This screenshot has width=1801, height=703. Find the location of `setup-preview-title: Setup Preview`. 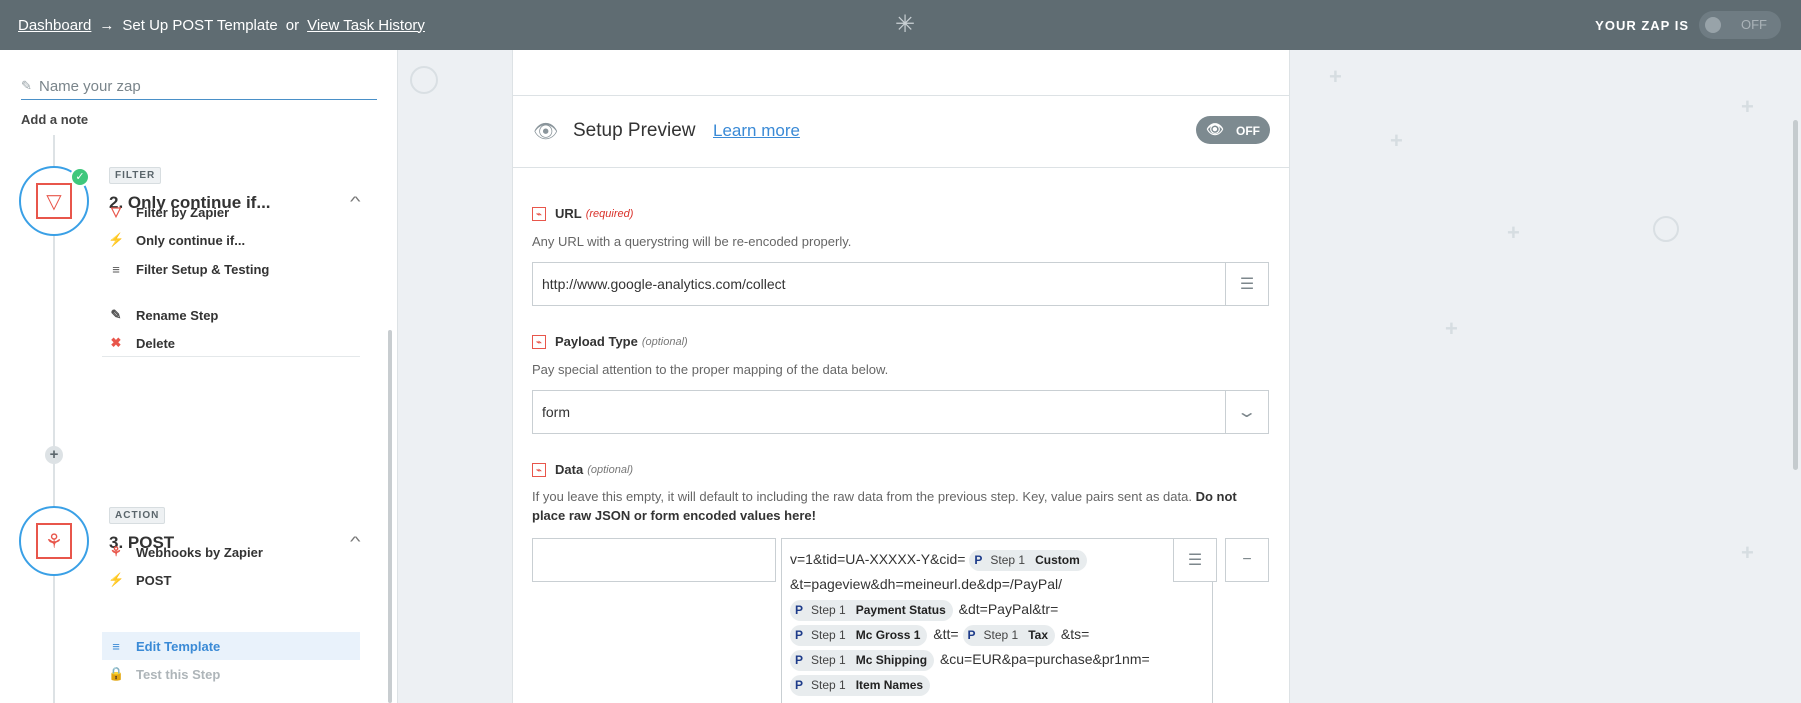

setup-preview-title: Setup Preview is located at coordinates (634, 130).